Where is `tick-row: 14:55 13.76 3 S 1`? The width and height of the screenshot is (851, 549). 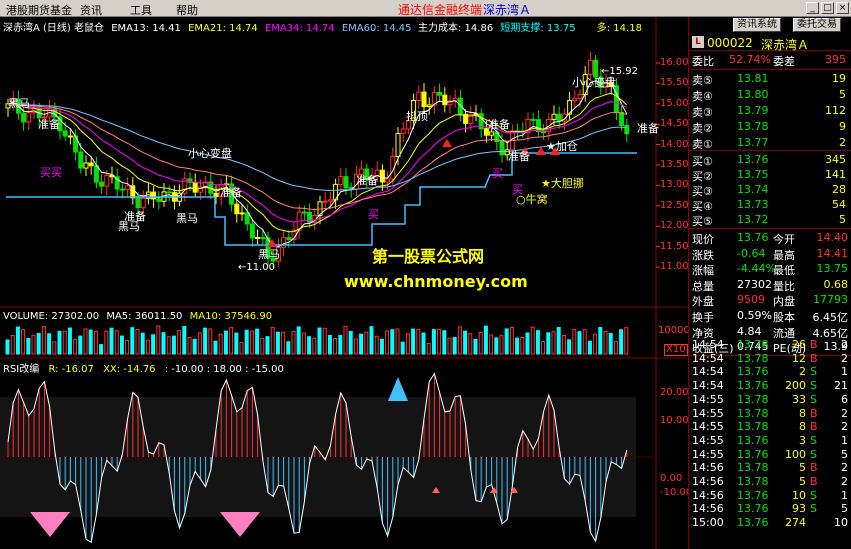
tick-row: 14:55 13.76 3 S 1 is located at coordinates (770, 441).